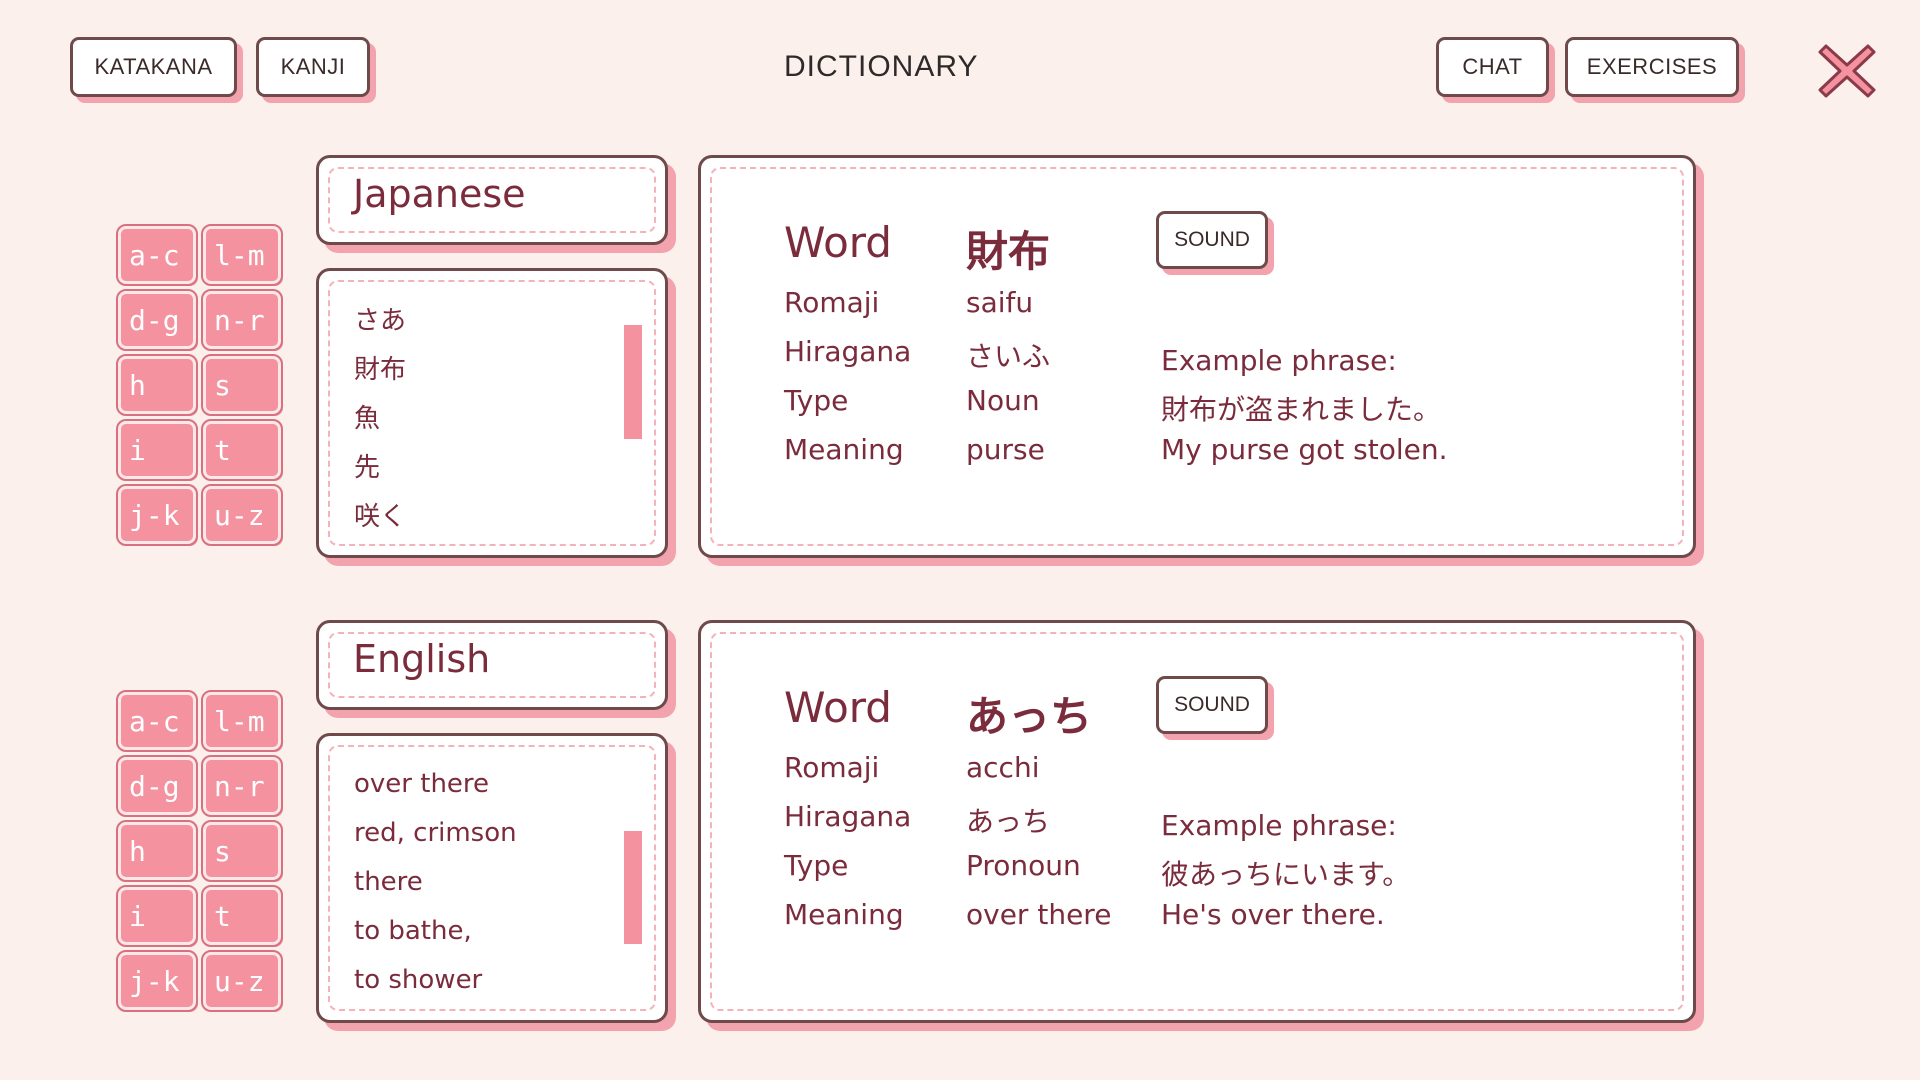 This screenshot has height=1080, width=1920. I want to click on romaji-value: saifu, so click(1000, 302).